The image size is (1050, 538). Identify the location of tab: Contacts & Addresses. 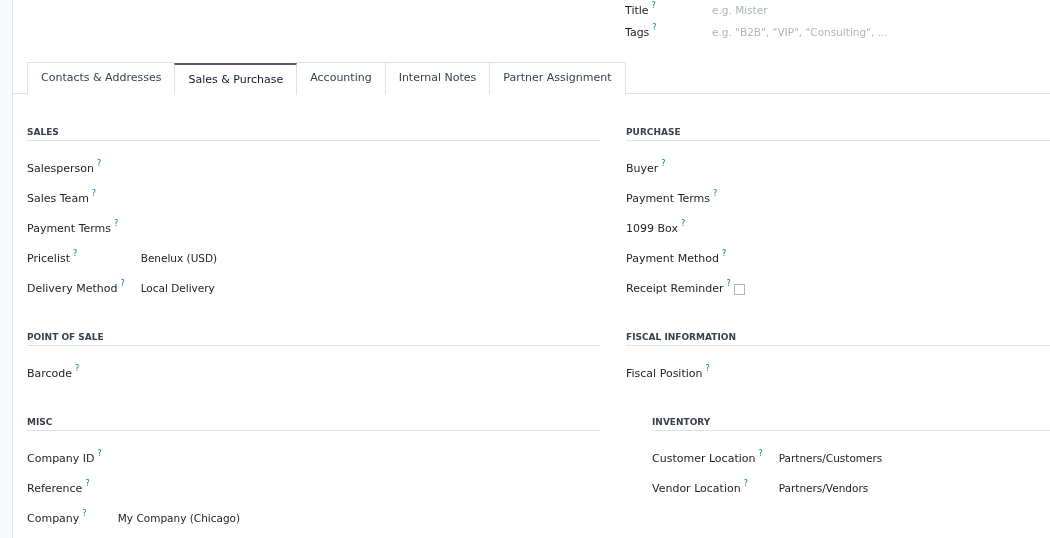
(101, 78).